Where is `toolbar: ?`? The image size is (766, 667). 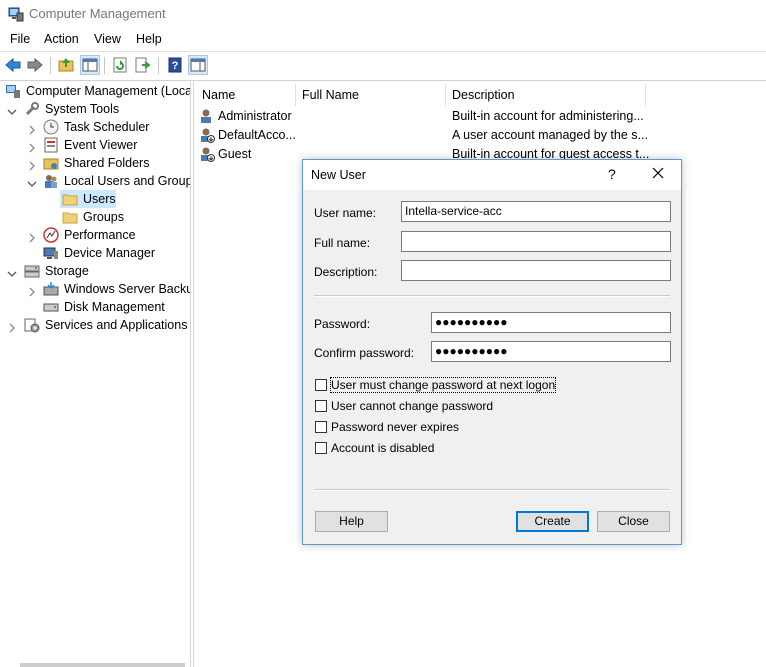
toolbar: ? is located at coordinates (383, 66).